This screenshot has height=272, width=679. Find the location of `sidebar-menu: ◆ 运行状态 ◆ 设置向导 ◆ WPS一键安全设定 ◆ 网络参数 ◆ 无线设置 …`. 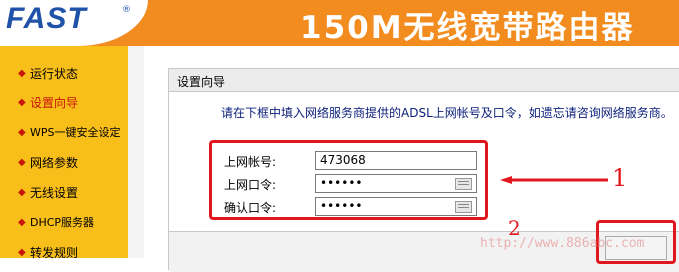

sidebar-menu: ◆ 运行状态 ◆ 设置向导 ◆ WPS一键安全设定 ◆ 网络参数 ◆ 无线设置 … is located at coordinates (64, 153).